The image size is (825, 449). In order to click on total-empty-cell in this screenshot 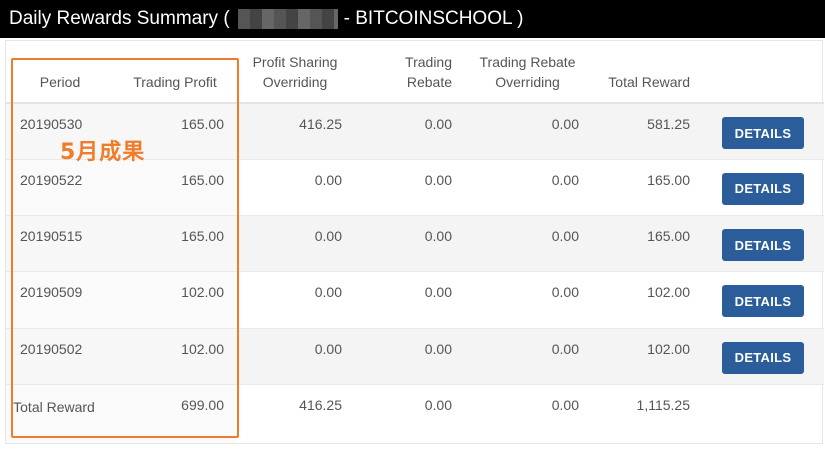, I will do `click(763, 414)`.